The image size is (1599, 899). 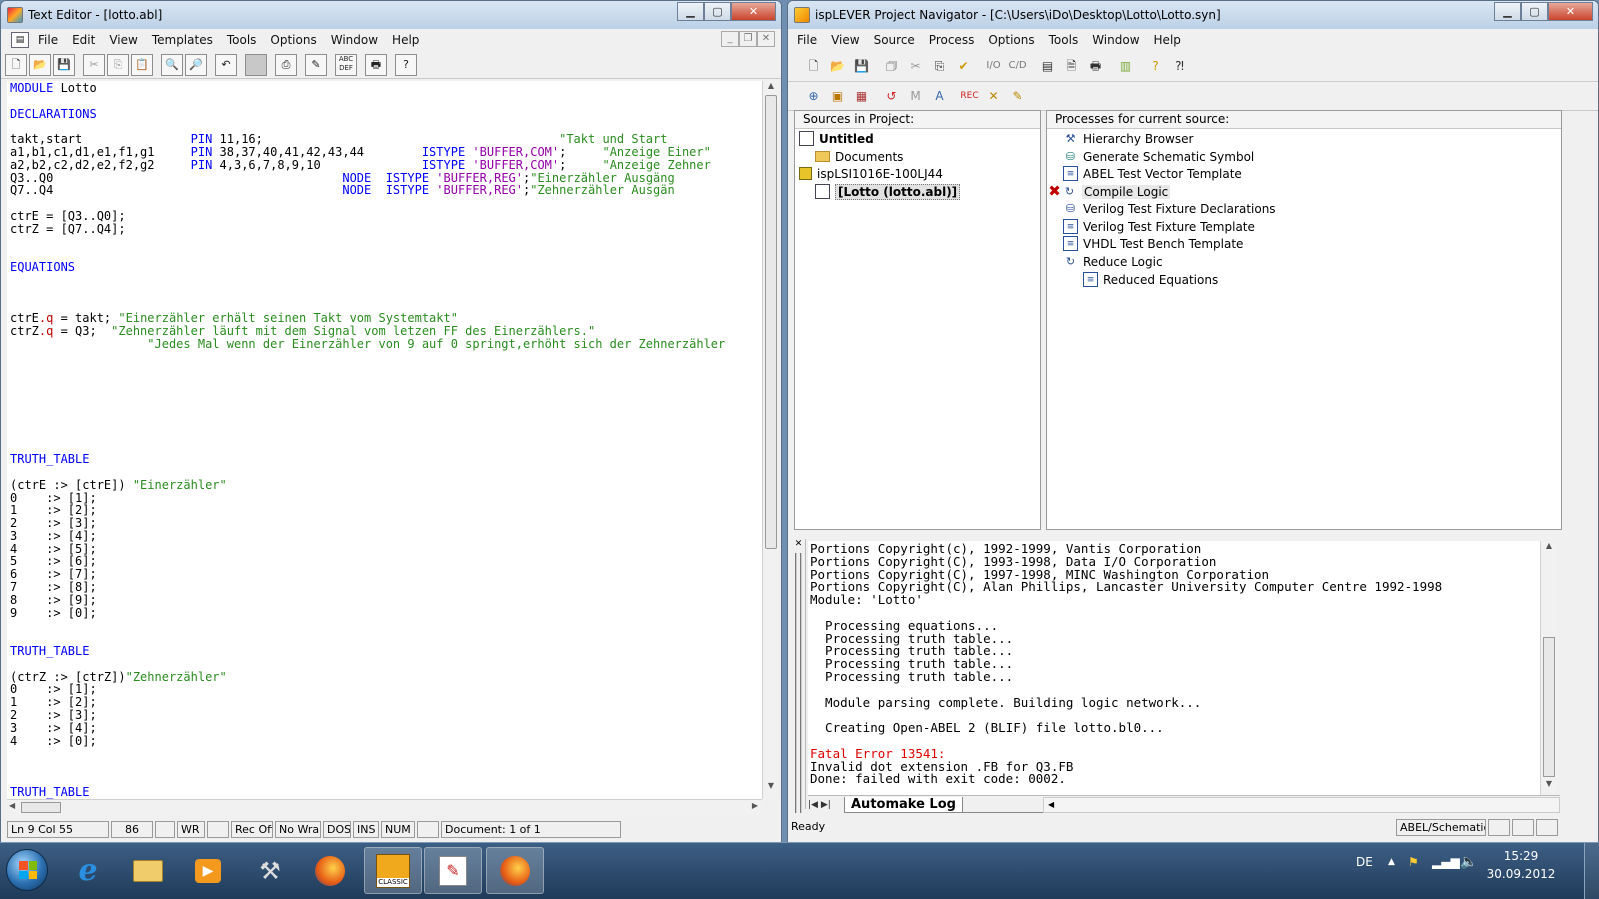 I want to click on source-item-documents: Documents, so click(x=859, y=156).